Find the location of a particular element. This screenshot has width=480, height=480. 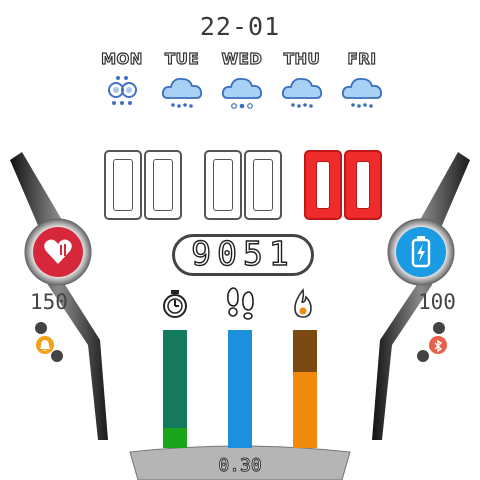

heart-rate-value: 150 is located at coordinates (49, 302).